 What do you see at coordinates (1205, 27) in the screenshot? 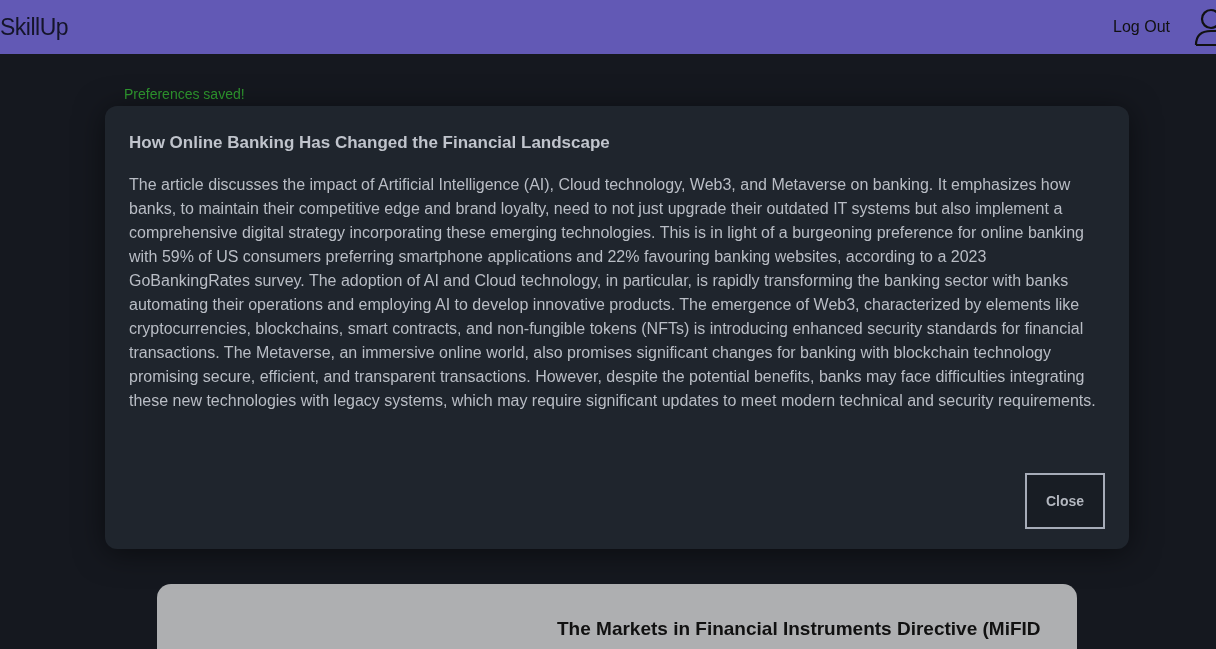
I see `user-icon` at bounding box center [1205, 27].